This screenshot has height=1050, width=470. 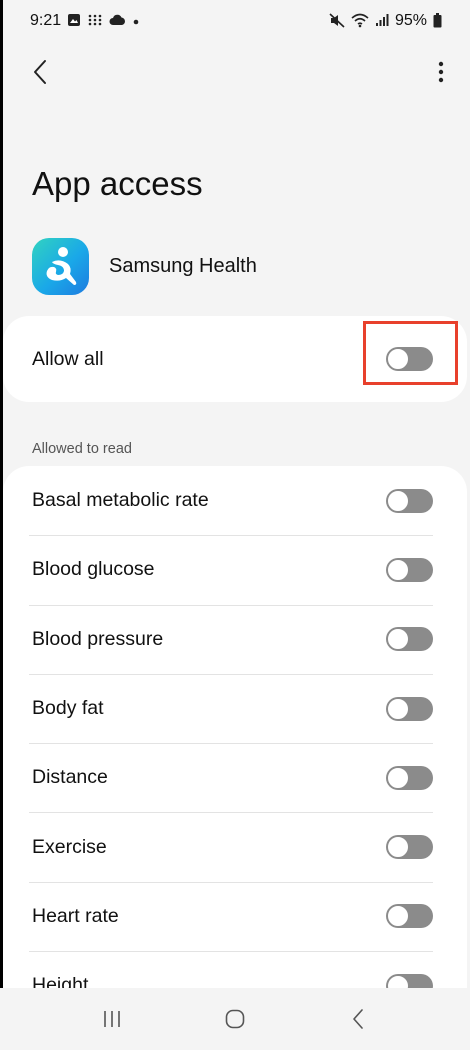 I want to click on permission-label: Blood pressure, so click(x=98, y=638).